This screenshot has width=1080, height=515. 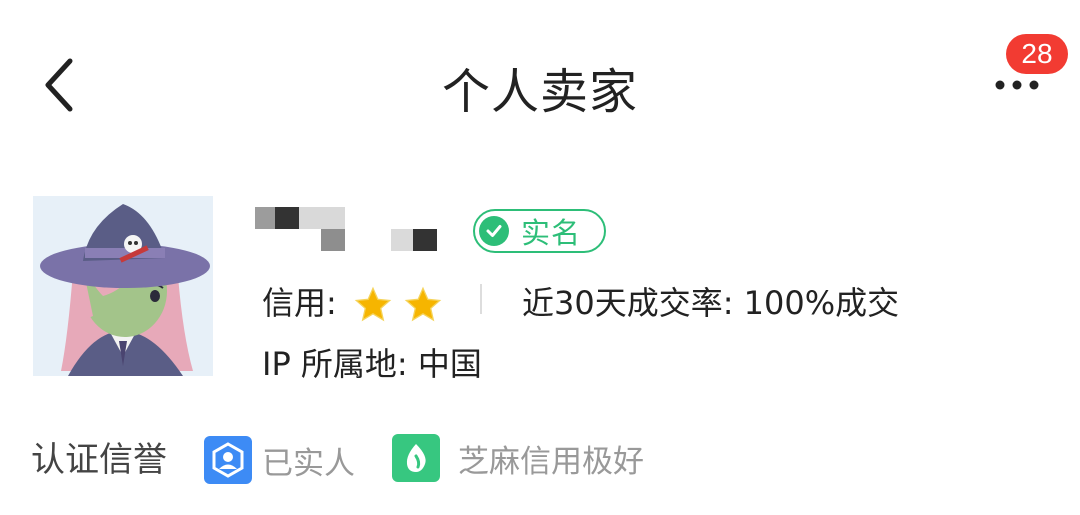 I want to click on divider, so click(x=481, y=299).